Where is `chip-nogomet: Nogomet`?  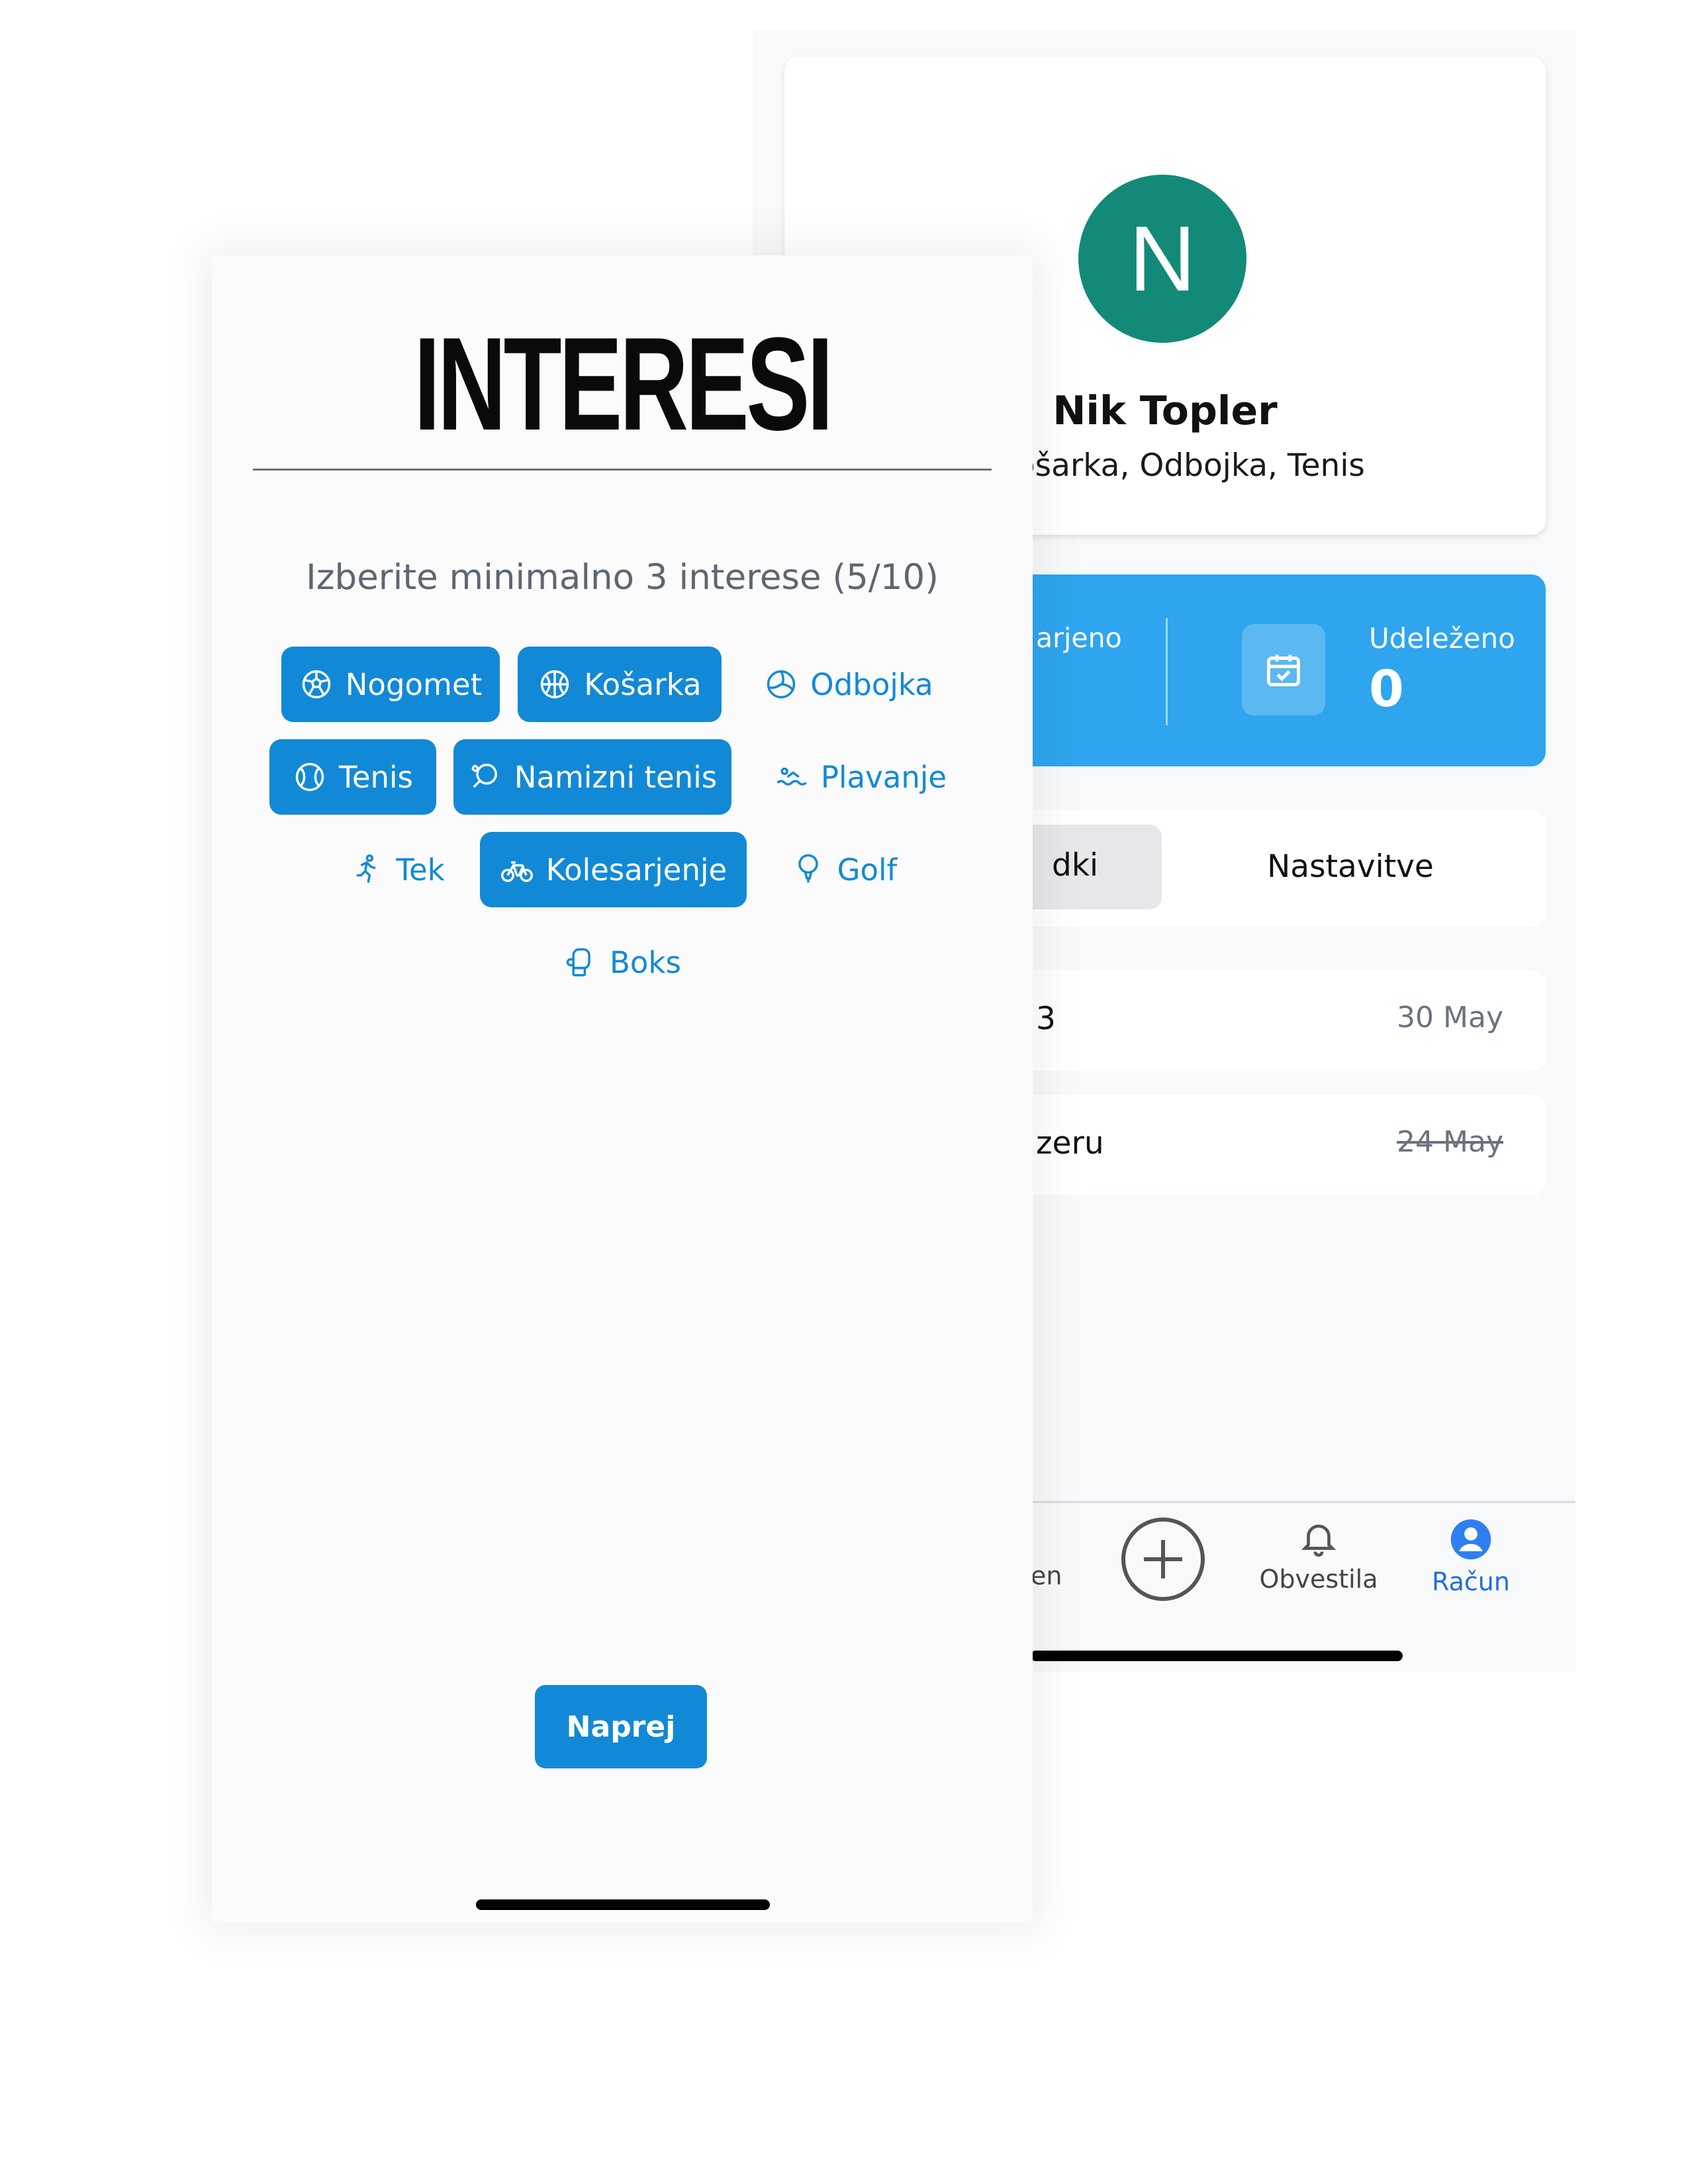 chip-nogomet: Nogomet is located at coordinates (390, 684).